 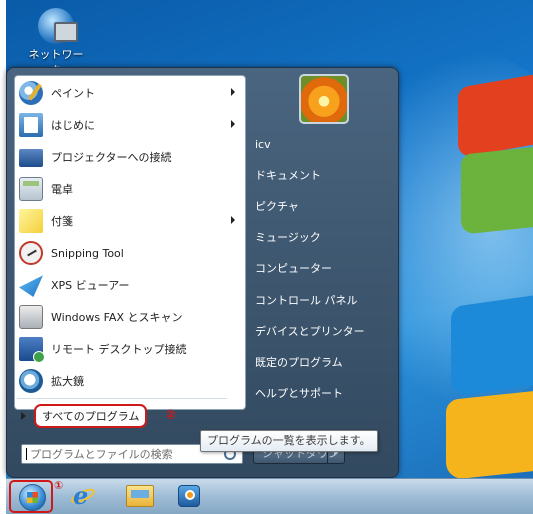 I want to click on tooltip: プログラムの一覧を表示します。, so click(x=289, y=441).